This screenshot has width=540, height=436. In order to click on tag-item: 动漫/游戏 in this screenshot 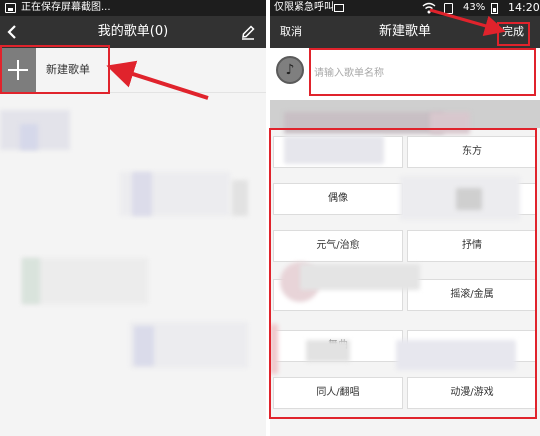, I will do `click(472, 393)`.